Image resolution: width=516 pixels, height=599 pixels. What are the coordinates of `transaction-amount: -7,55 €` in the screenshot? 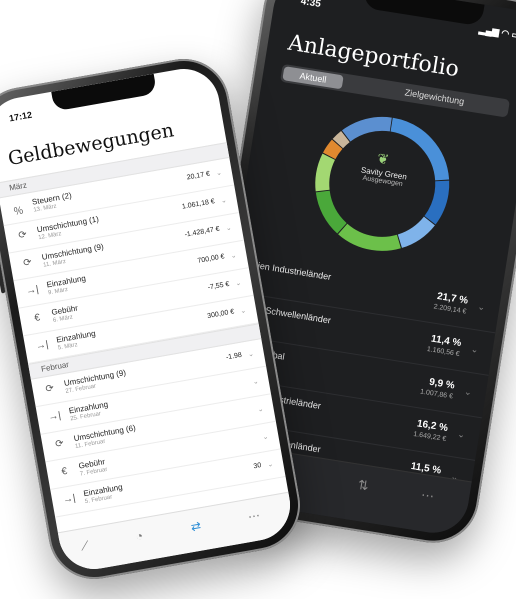 It's located at (218, 286).